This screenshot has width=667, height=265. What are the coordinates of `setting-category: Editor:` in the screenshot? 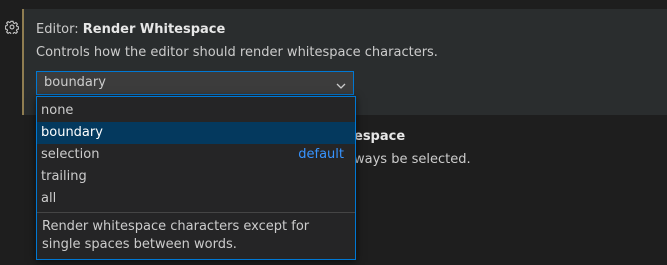 It's located at (59, 29).